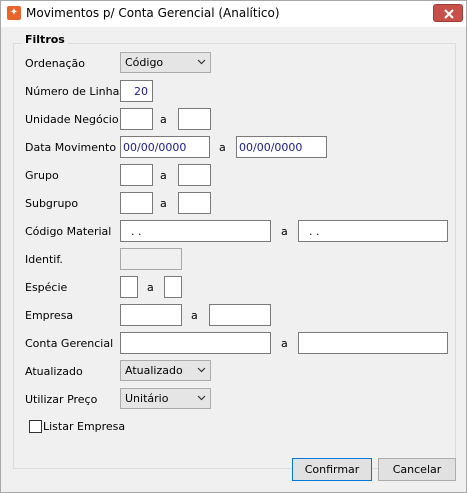 The image size is (467, 493). Describe the element at coordinates (165, 147) in the screenshot. I see `data-movimento-de-input: 00/00/0000` at that location.